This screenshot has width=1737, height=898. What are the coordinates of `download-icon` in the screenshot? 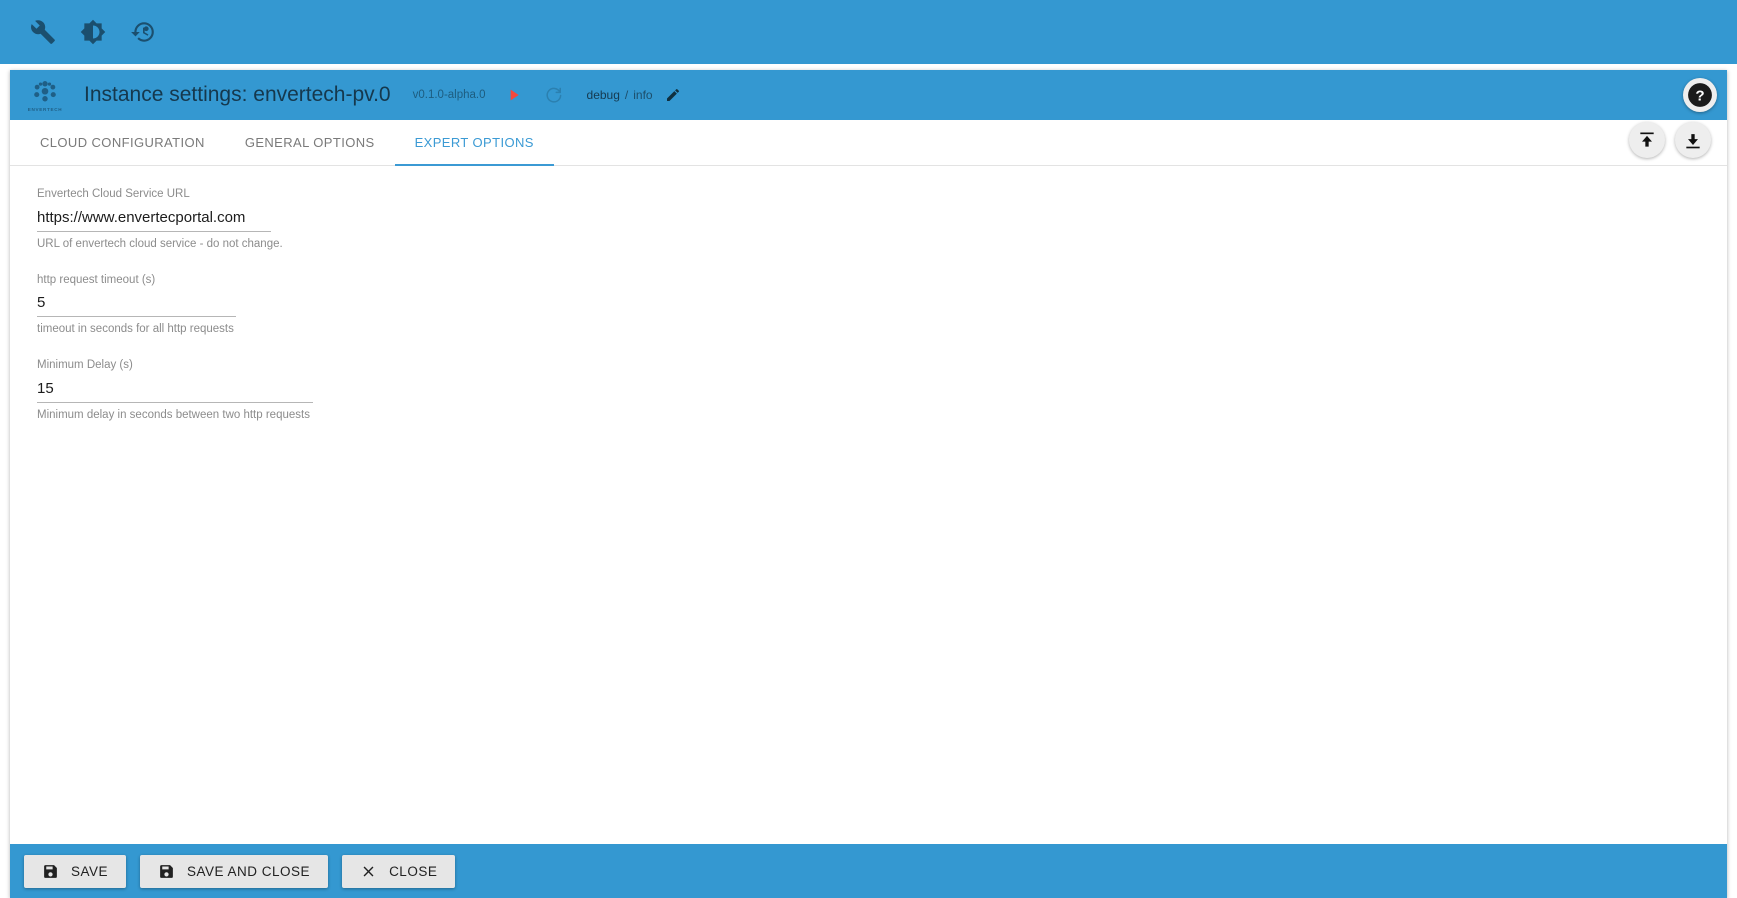 It's located at (1693, 141).